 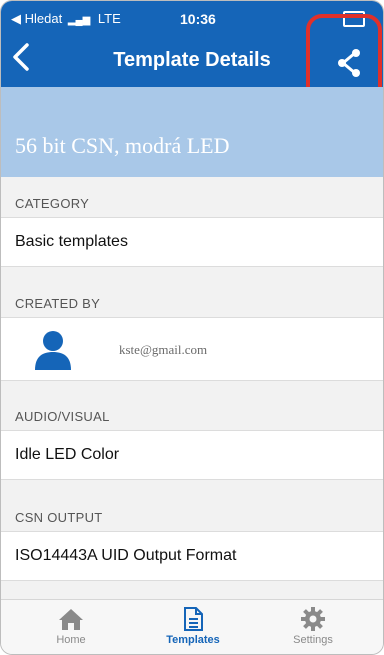 I want to click on chevron-left-icon, so click(x=21, y=57).